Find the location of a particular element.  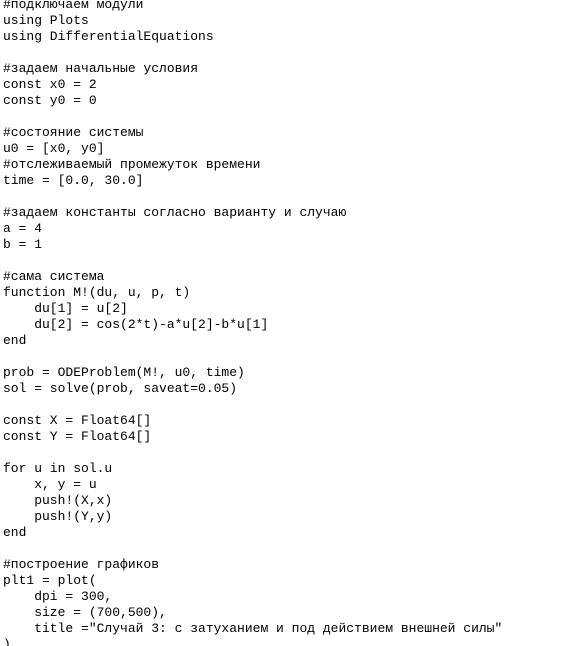

code-line: const X = Float64[] is located at coordinates (77, 420).